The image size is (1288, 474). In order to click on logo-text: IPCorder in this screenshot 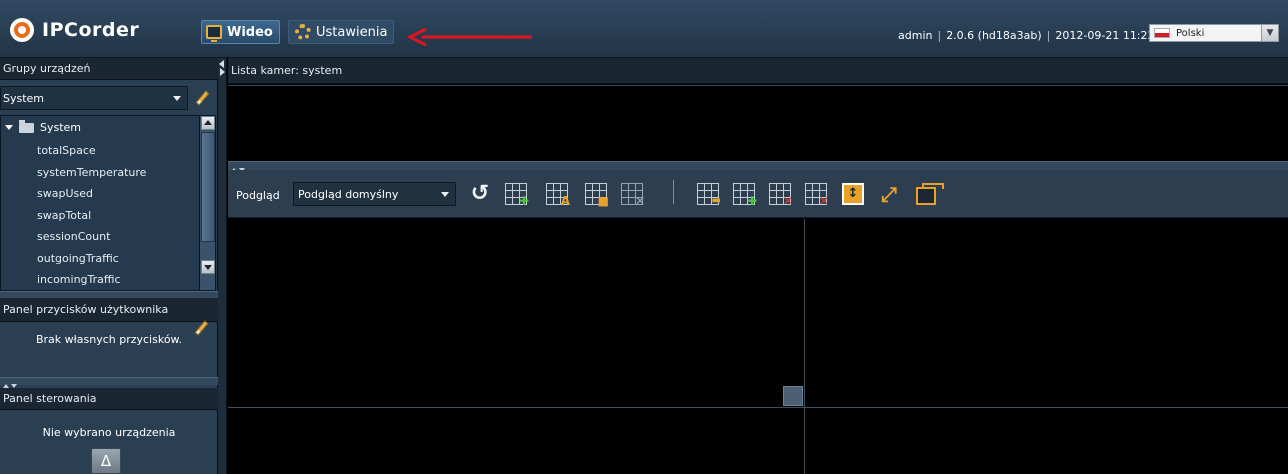, I will do `click(91, 30)`.